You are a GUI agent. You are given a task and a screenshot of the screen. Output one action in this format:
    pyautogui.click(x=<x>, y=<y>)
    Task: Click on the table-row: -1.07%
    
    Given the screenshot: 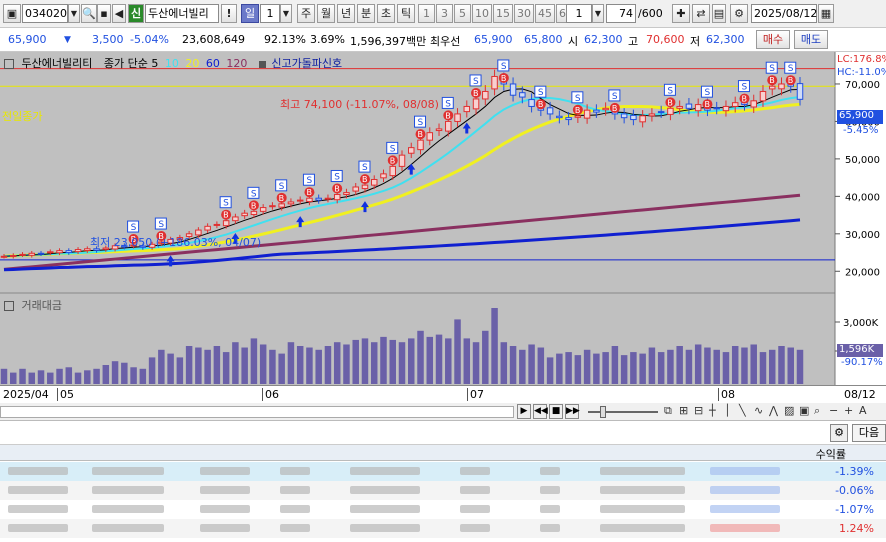 What is the action you would take?
    pyautogui.click(x=443, y=509)
    